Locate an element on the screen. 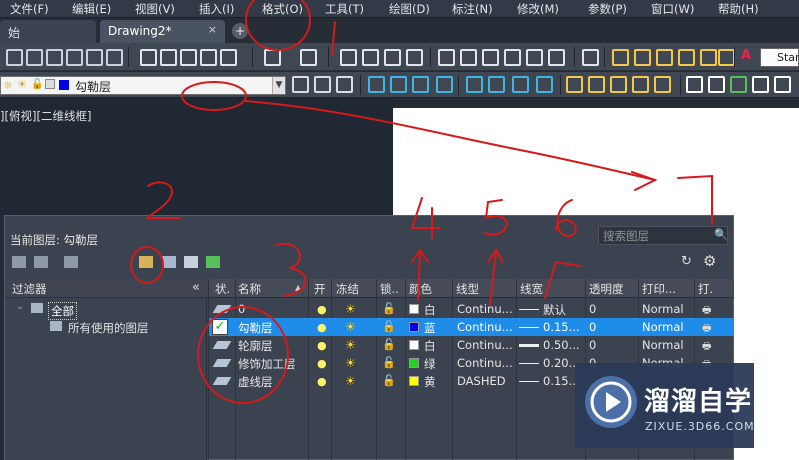 The image size is (799, 460). pan-icon is located at coordinates (348, 57).